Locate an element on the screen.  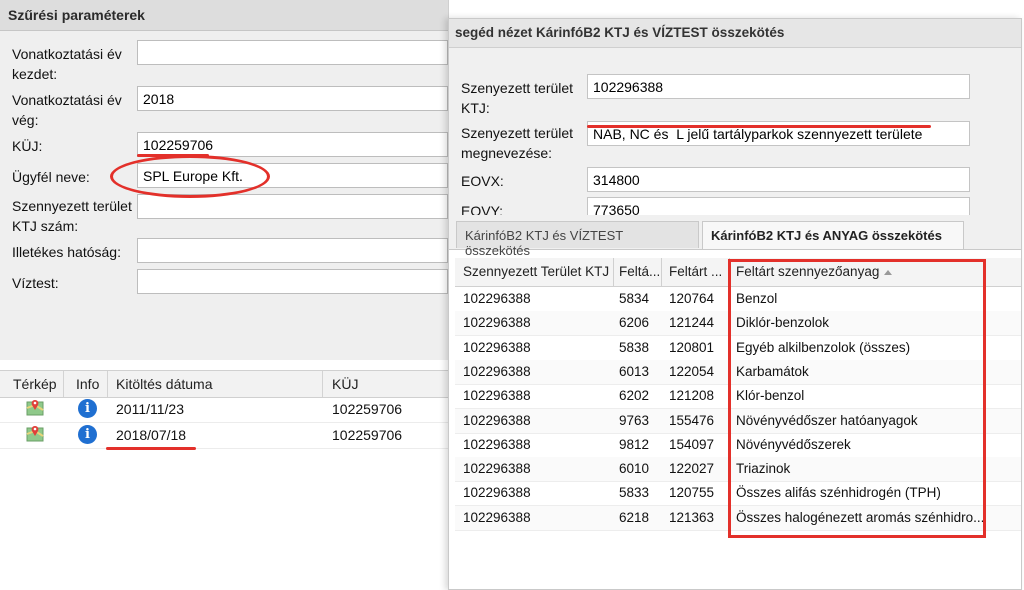
red-circle-annotation is located at coordinates (190, 176).